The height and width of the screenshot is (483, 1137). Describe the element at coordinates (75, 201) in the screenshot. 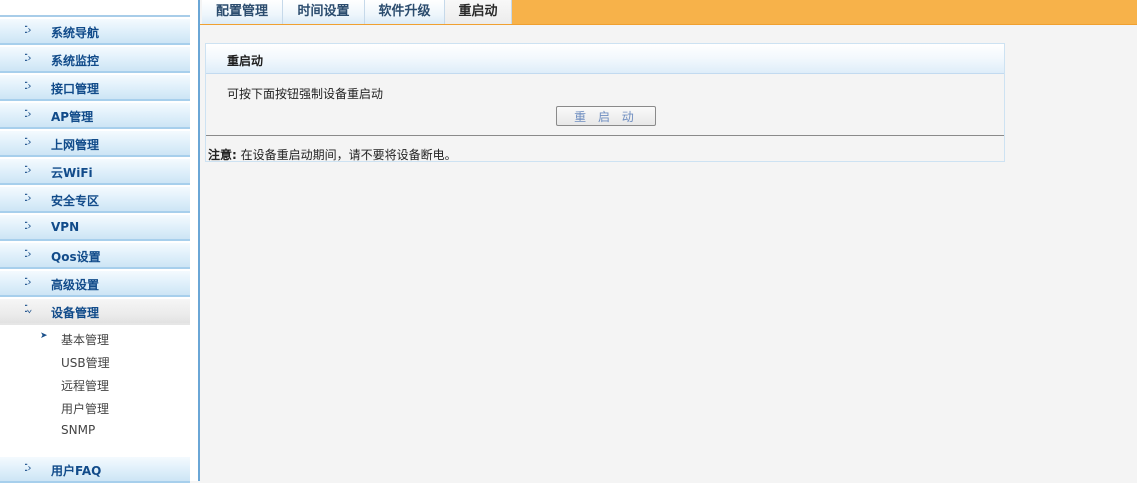

I see `sidebar-item-label: 安全专区` at that location.